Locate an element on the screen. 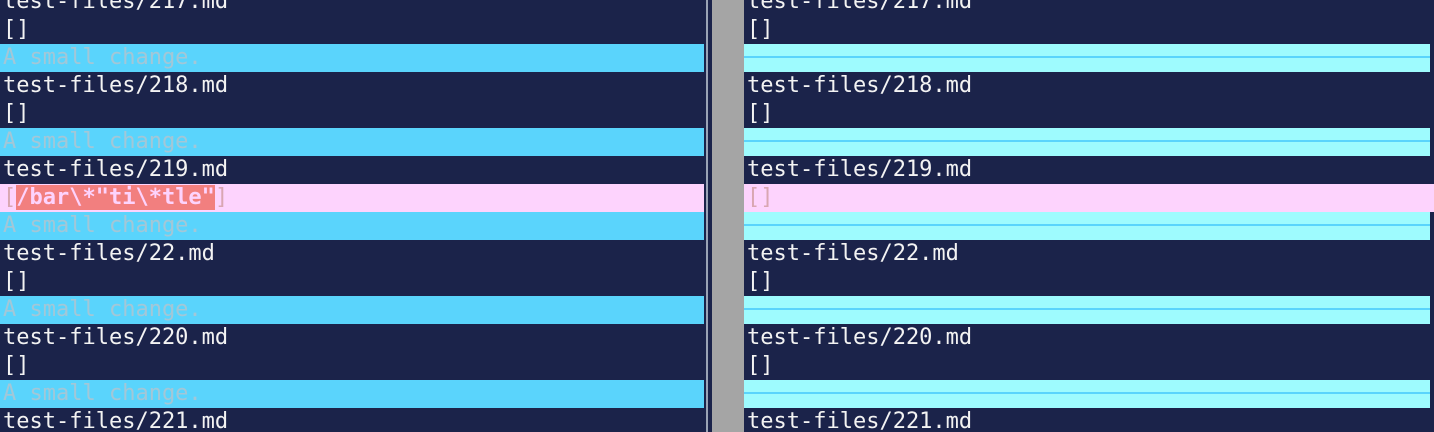 The width and height of the screenshot is (1434, 432). right-diff-line: test-files/219.md is located at coordinates (1089, 170).